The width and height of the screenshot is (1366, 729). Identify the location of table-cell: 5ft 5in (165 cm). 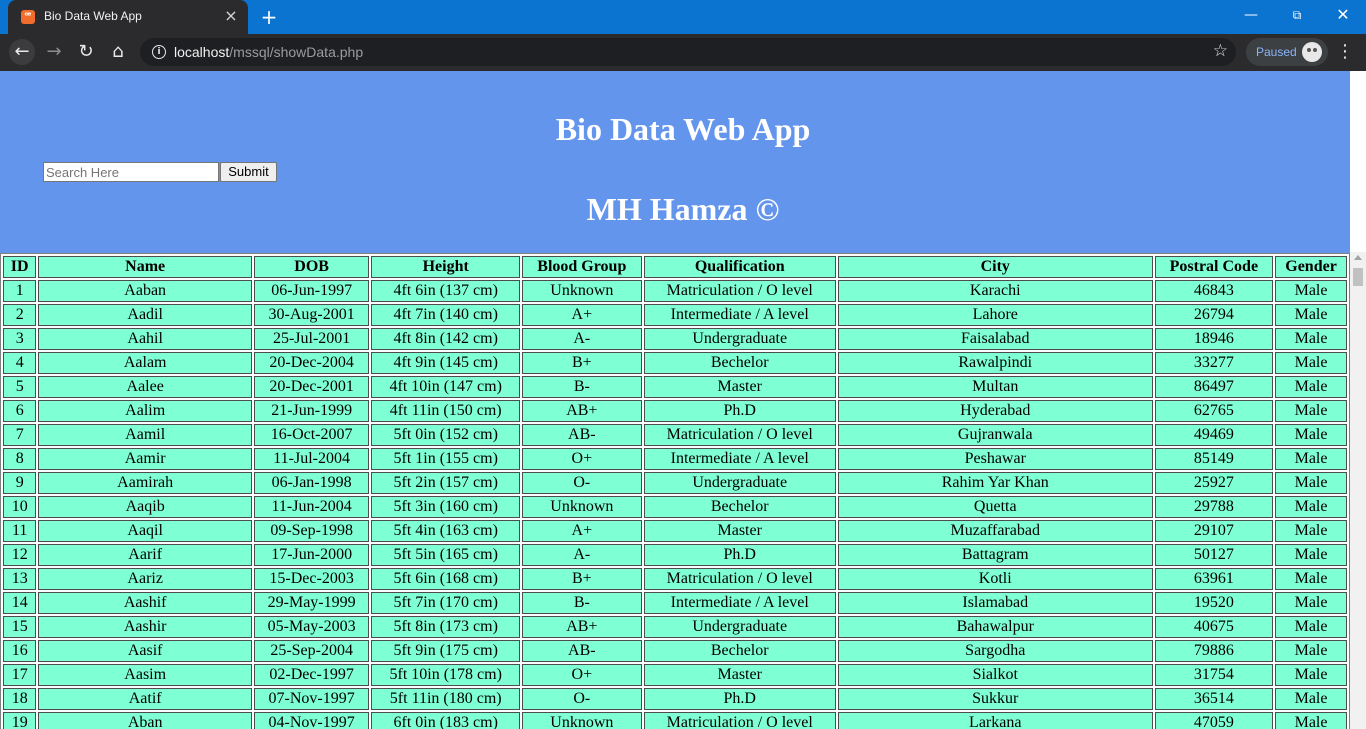
(446, 555).